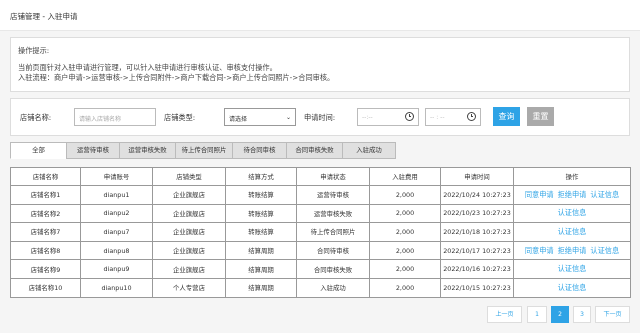 The image size is (640, 333). I want to click on apply-time-label: 申请时间:, so click(320, 117).